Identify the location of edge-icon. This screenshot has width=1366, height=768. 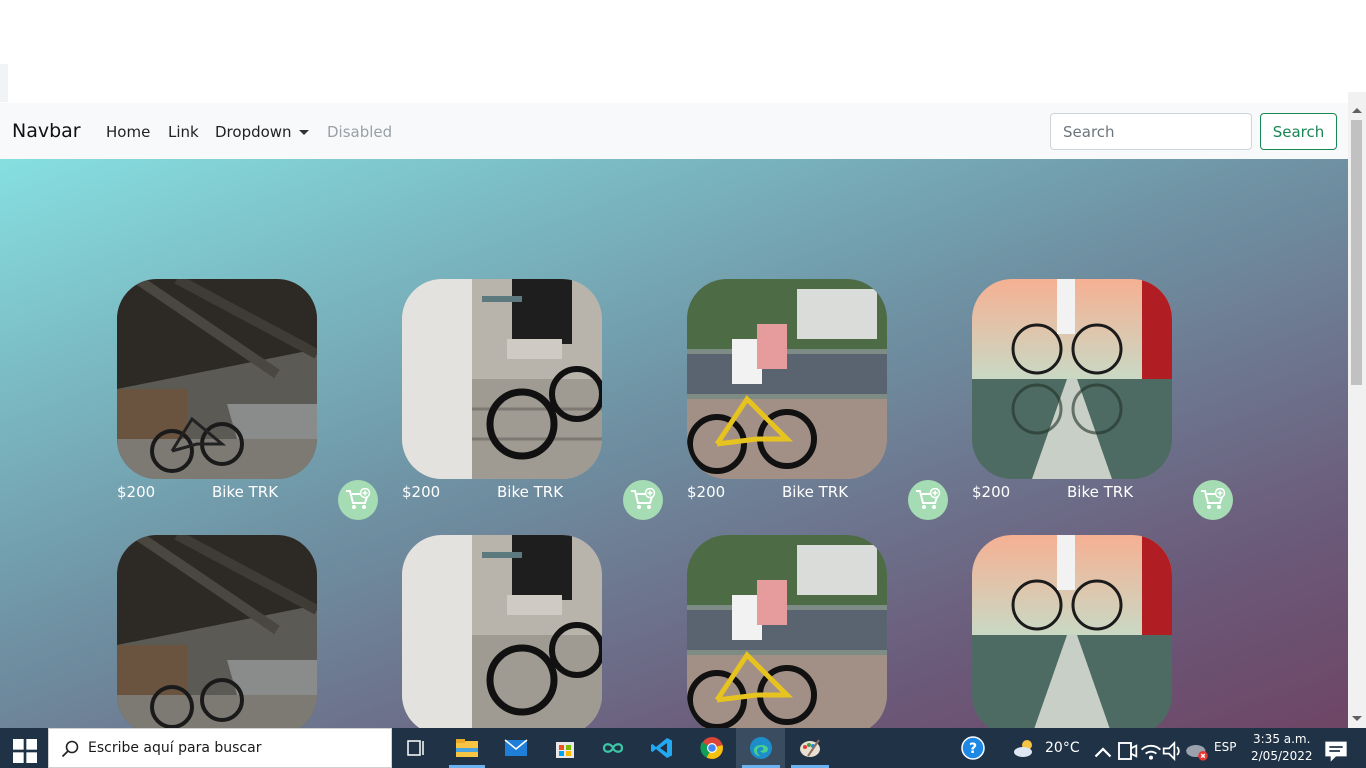
(761, 748).